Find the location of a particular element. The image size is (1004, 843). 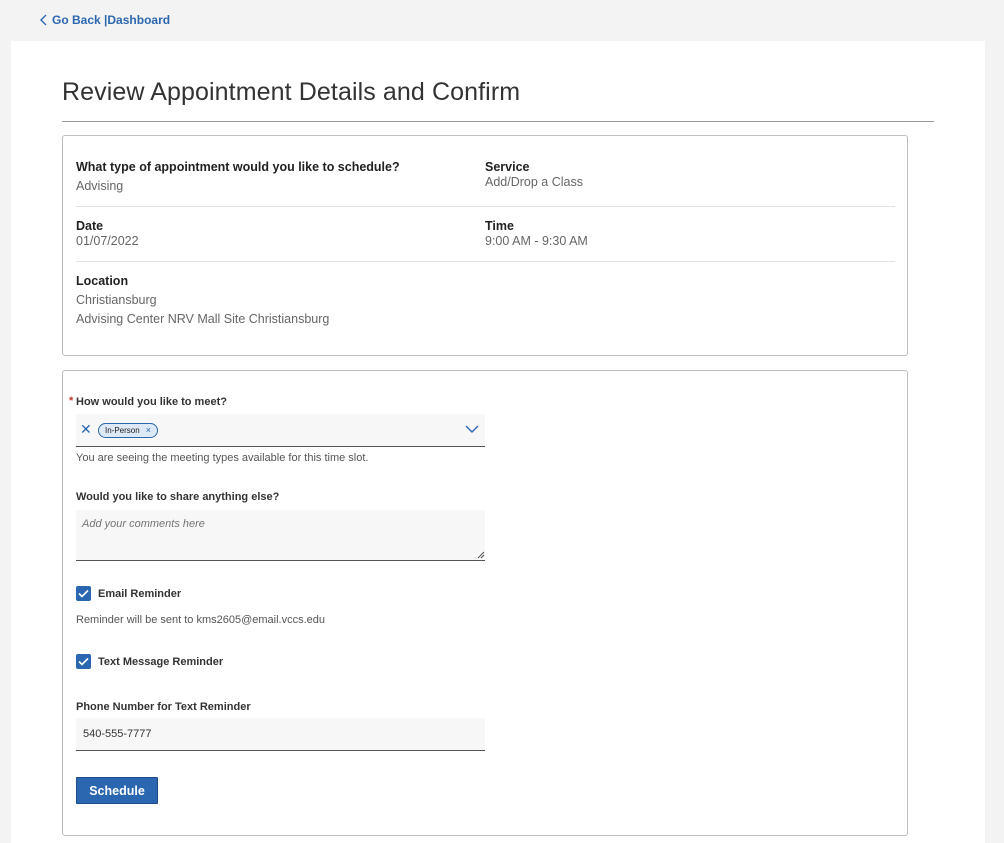

breadcrumb: Go Back | Dashboard is located at coordinates (104, 20).